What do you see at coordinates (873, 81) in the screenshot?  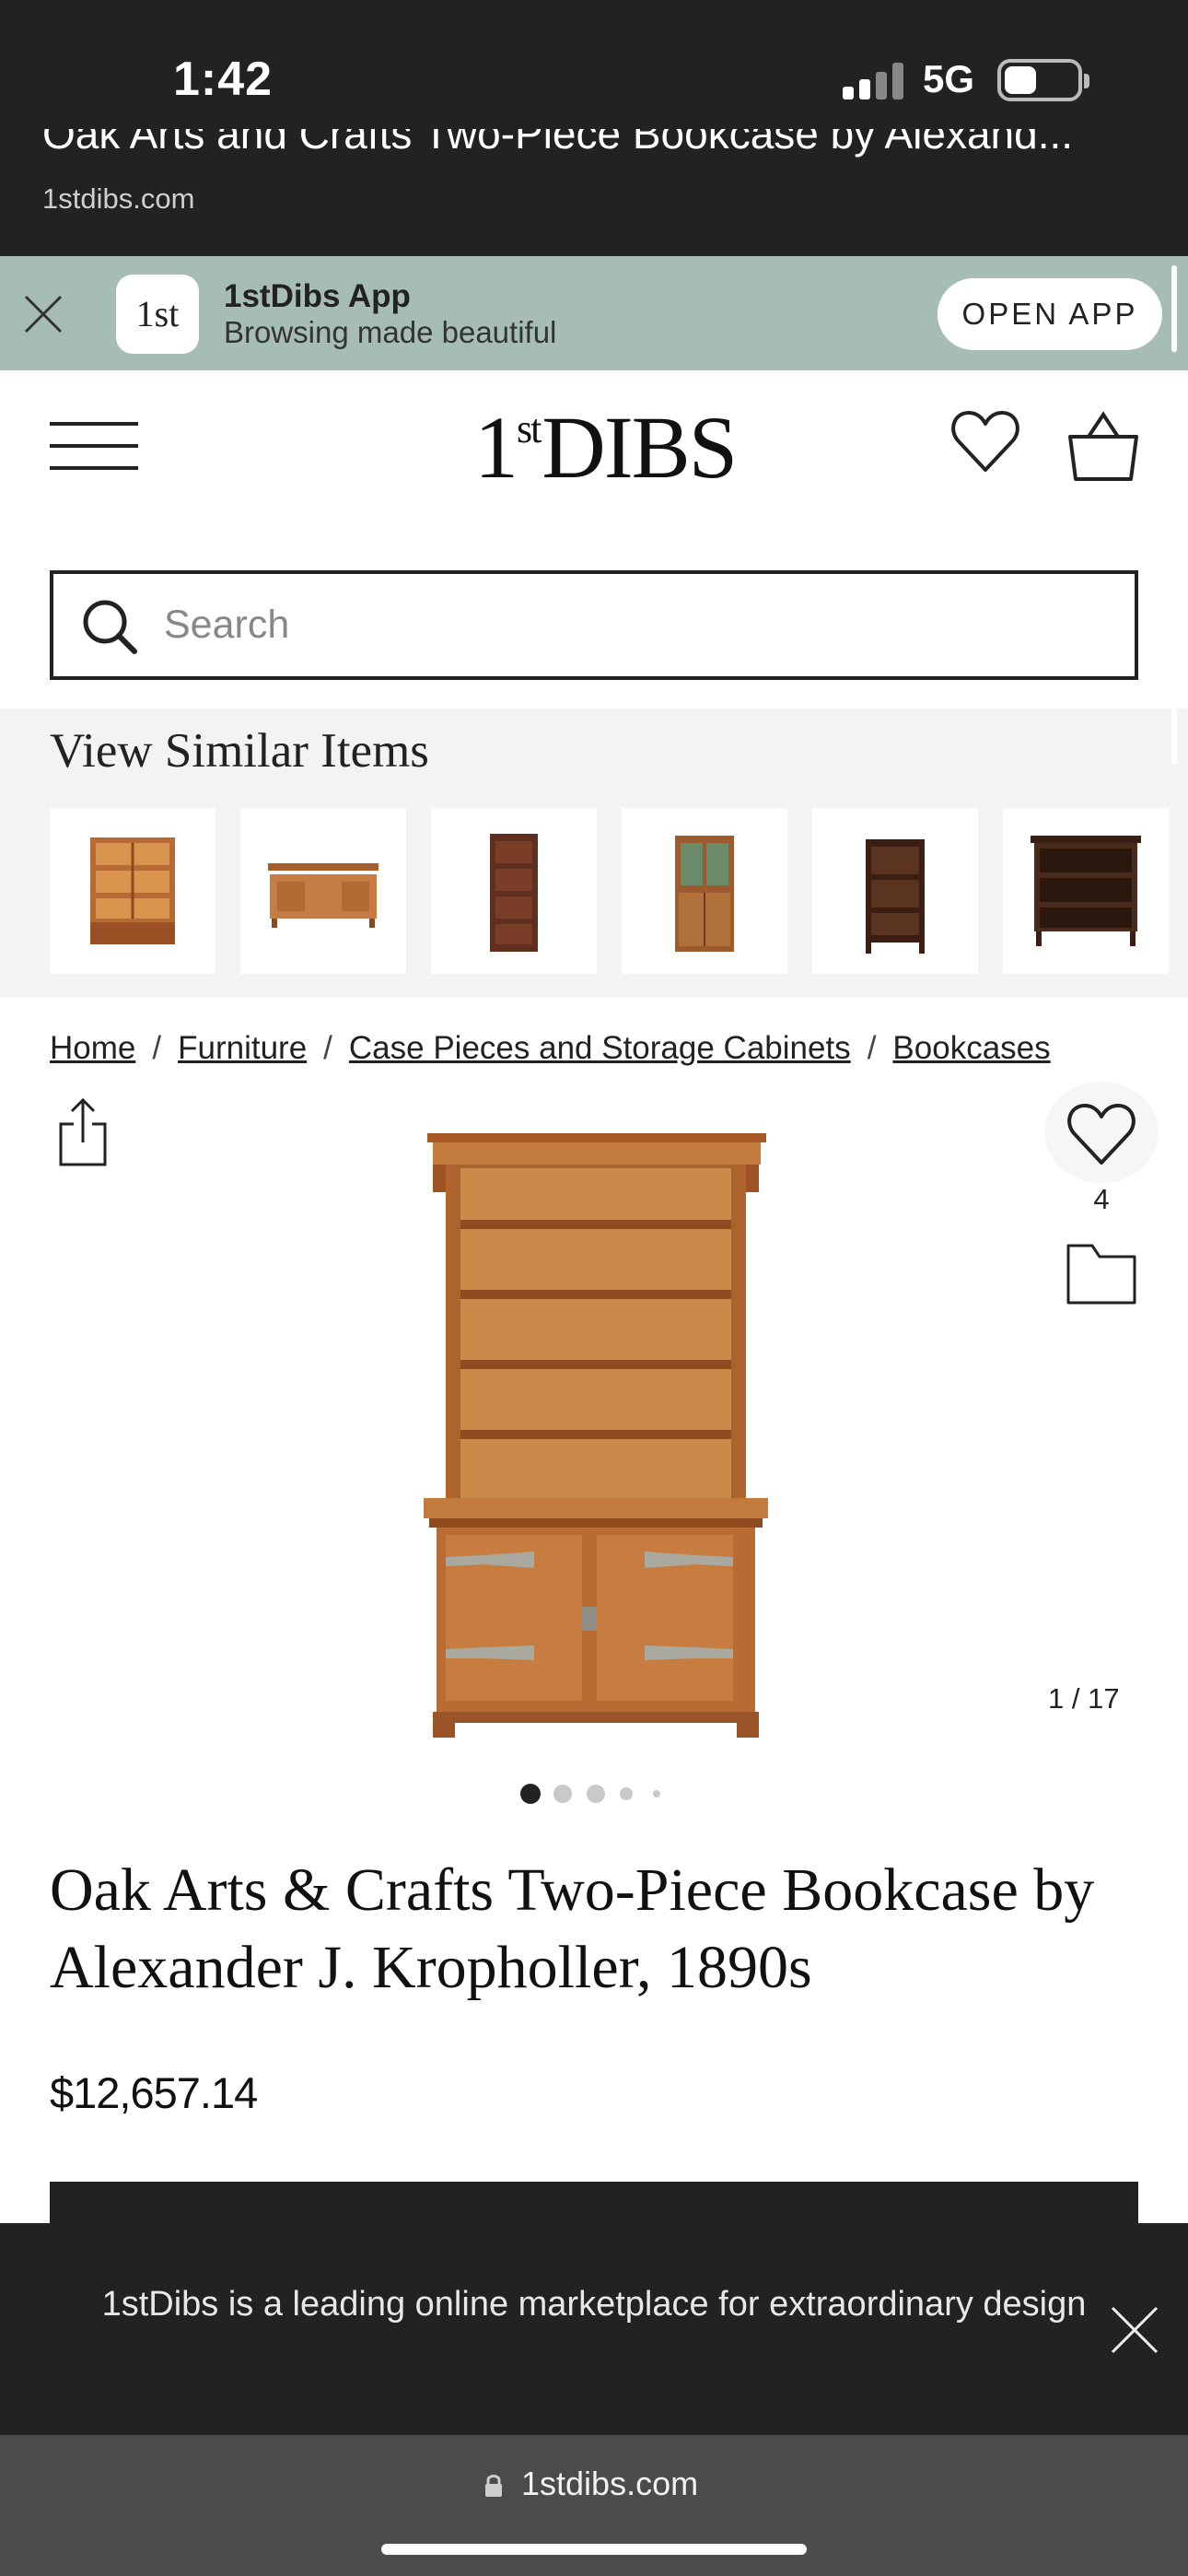 I see `signal-icon` at bounding box center [873, 81].